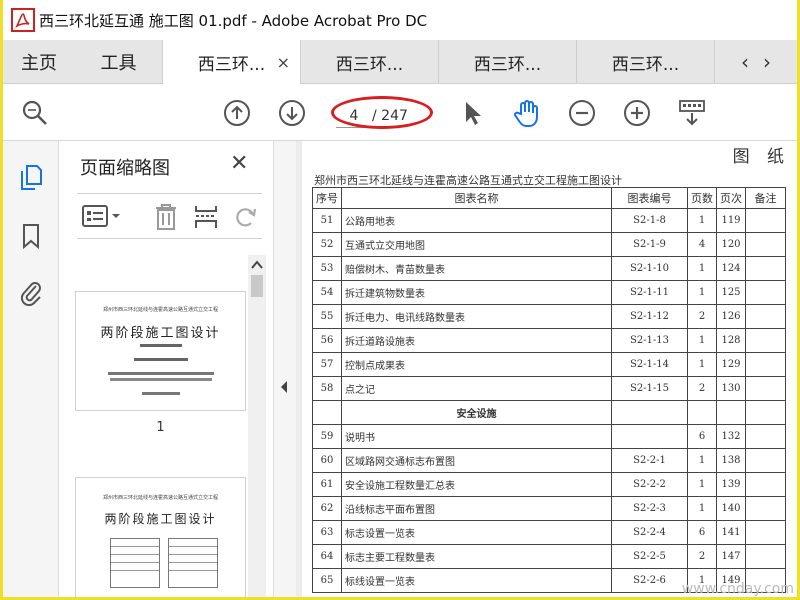  What do you see at coordinates (327, 364) in the screenshot?
I see `table-cell: 57` at bounding box center [327, 364].